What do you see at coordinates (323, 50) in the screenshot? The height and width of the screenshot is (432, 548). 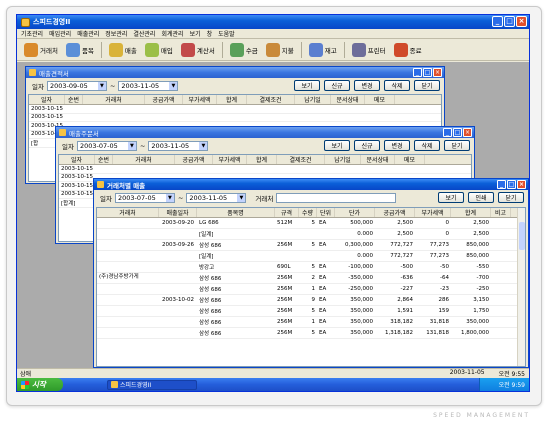 I see `toolbar-button-inventory: 재고` at bounding box center [323, 50].